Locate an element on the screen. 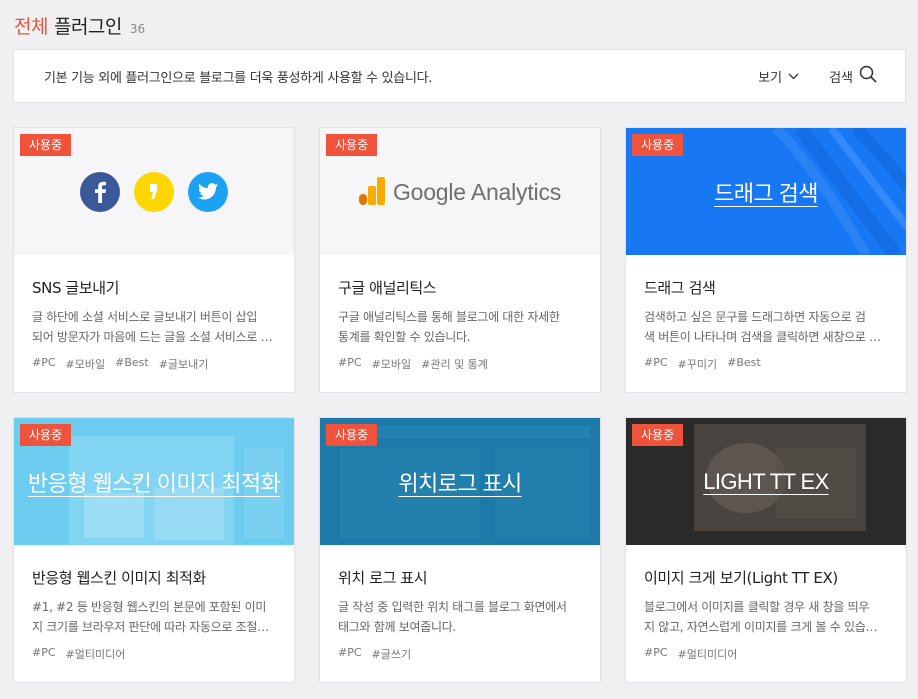  google-analytics-logo-icon is located at coordinates (371, 192).